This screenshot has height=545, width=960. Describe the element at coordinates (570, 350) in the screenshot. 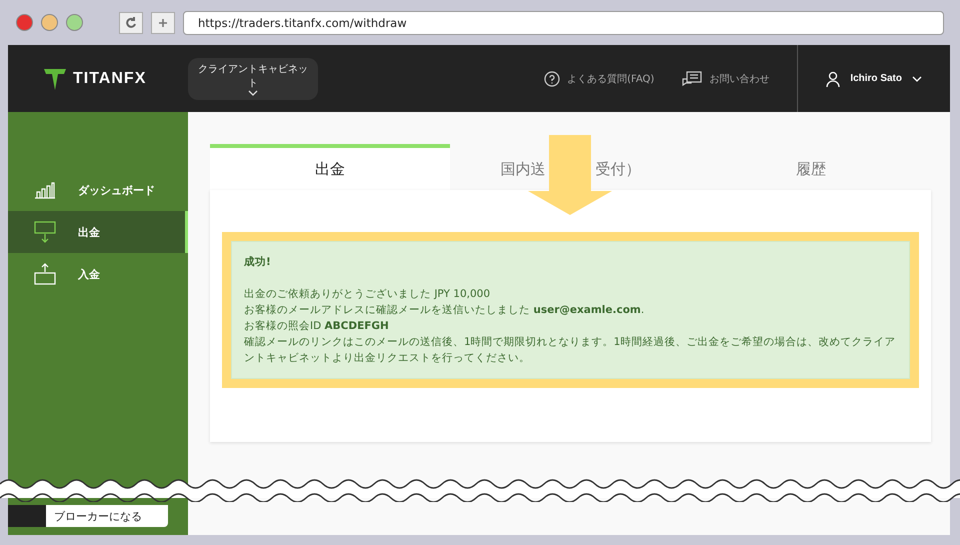

I see `alert-text: 確認メールのリンクはこのメールの送信後、1時間で期限切れとなります。1時間経過後、ご出金をご希望の場合は、改めてクライアントキャビネットより出金リクエストを行ってください。` at that location.